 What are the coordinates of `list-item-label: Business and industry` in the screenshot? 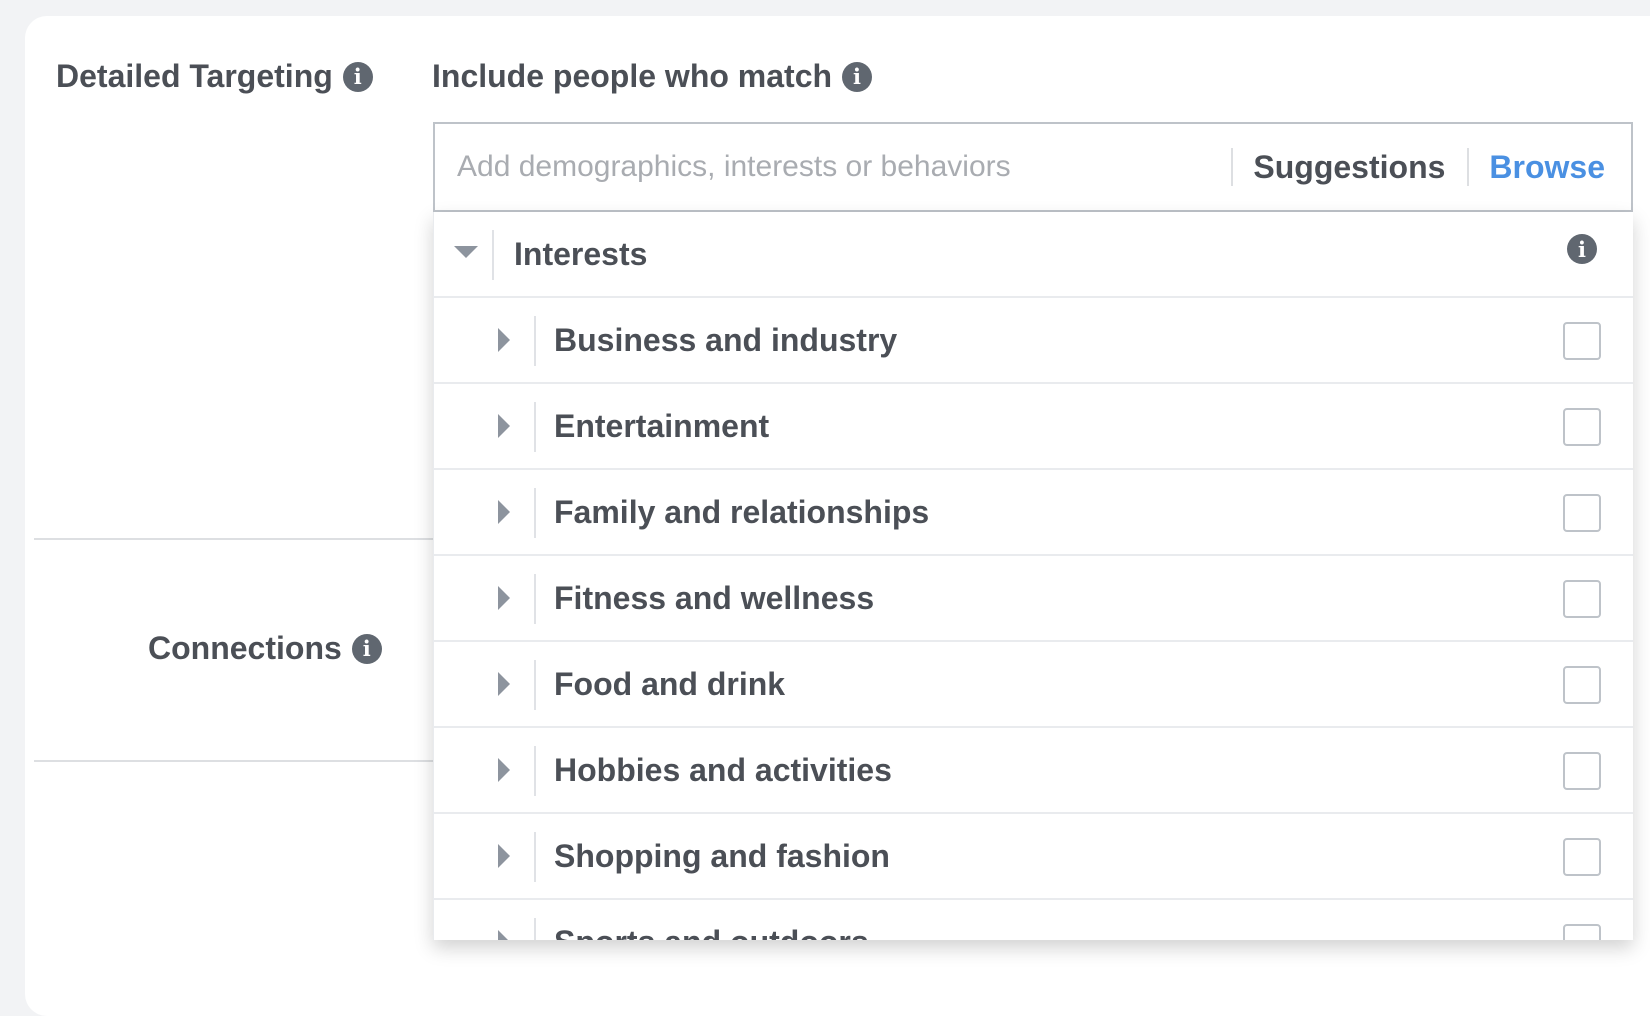 It's located at (726, 340).